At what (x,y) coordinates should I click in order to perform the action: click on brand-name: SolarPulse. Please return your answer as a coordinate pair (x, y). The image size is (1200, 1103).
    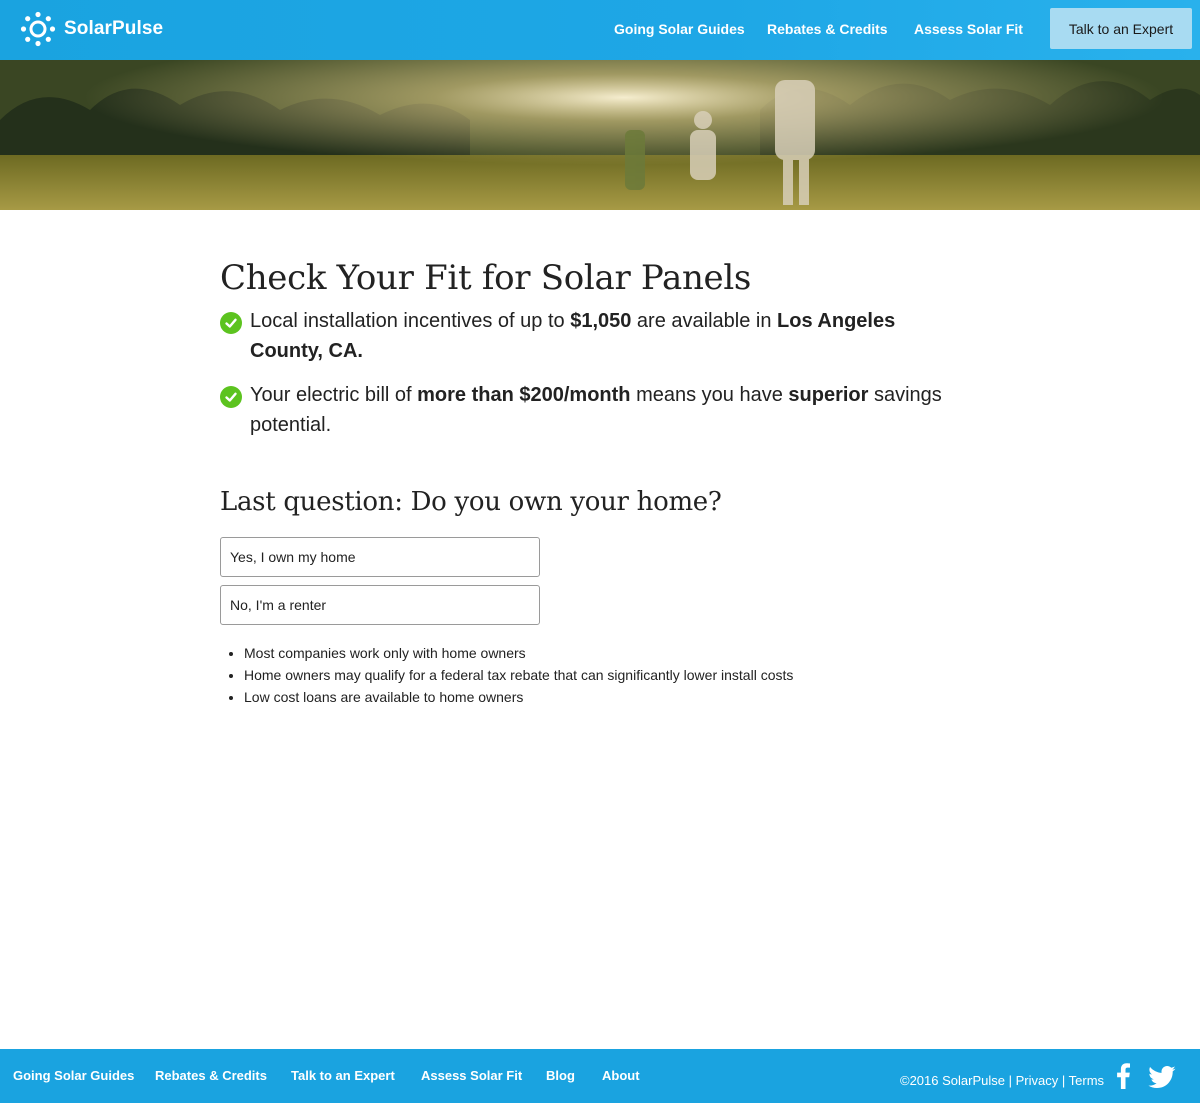
    Looking at the image, I should click on (114, 28).